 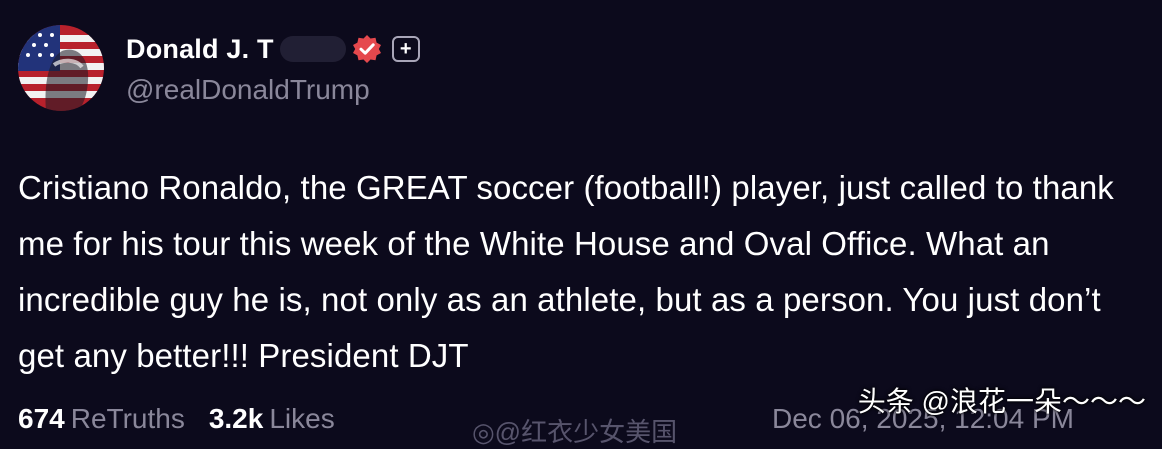 What do you see at coordinates (366, 49) in the screenshot?
I see `verified-badge-icon` at bounding box center [366, 49].